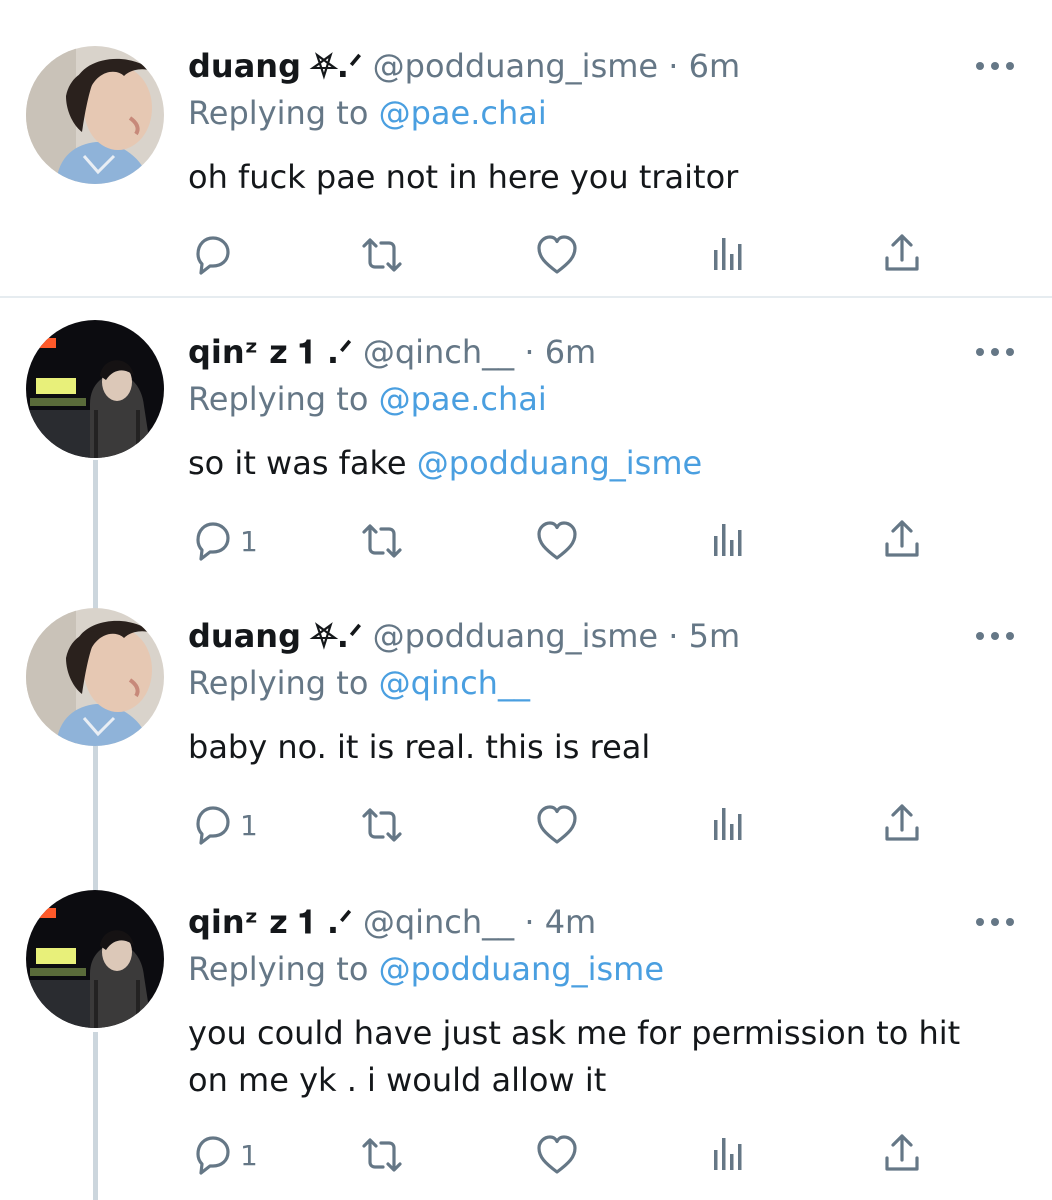  What do you see at coordinates (559, 463) in the screenshot?
I see `tweet-text-mention: @podduang_isme` at bounding box center [559, 463].